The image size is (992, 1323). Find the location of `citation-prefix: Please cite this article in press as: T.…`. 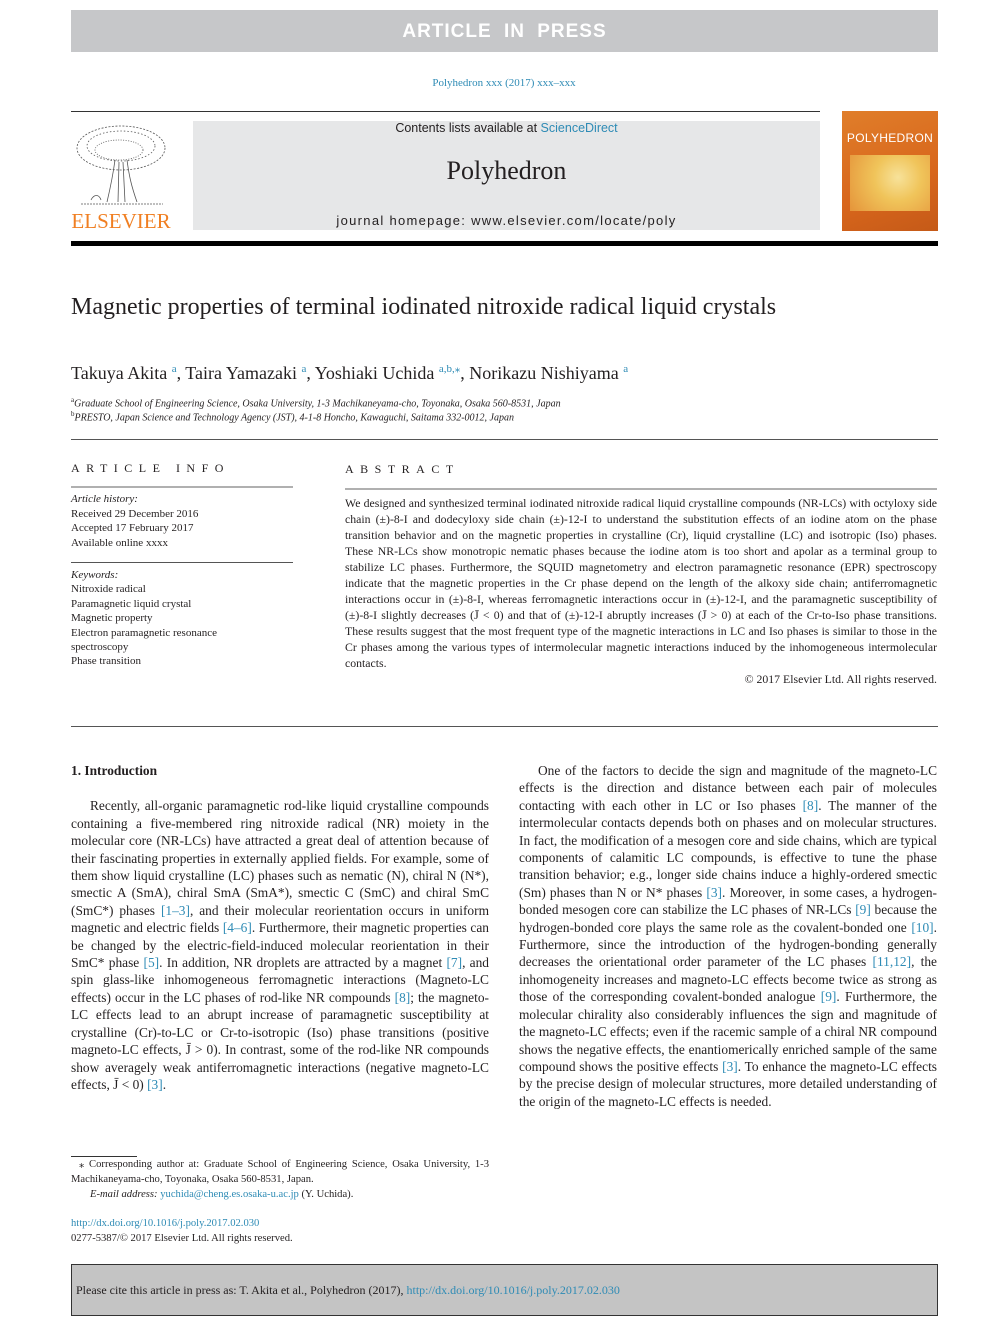

citation-prefix: Please cite this article in press as: T.… is located at coordinates (241, 1290).